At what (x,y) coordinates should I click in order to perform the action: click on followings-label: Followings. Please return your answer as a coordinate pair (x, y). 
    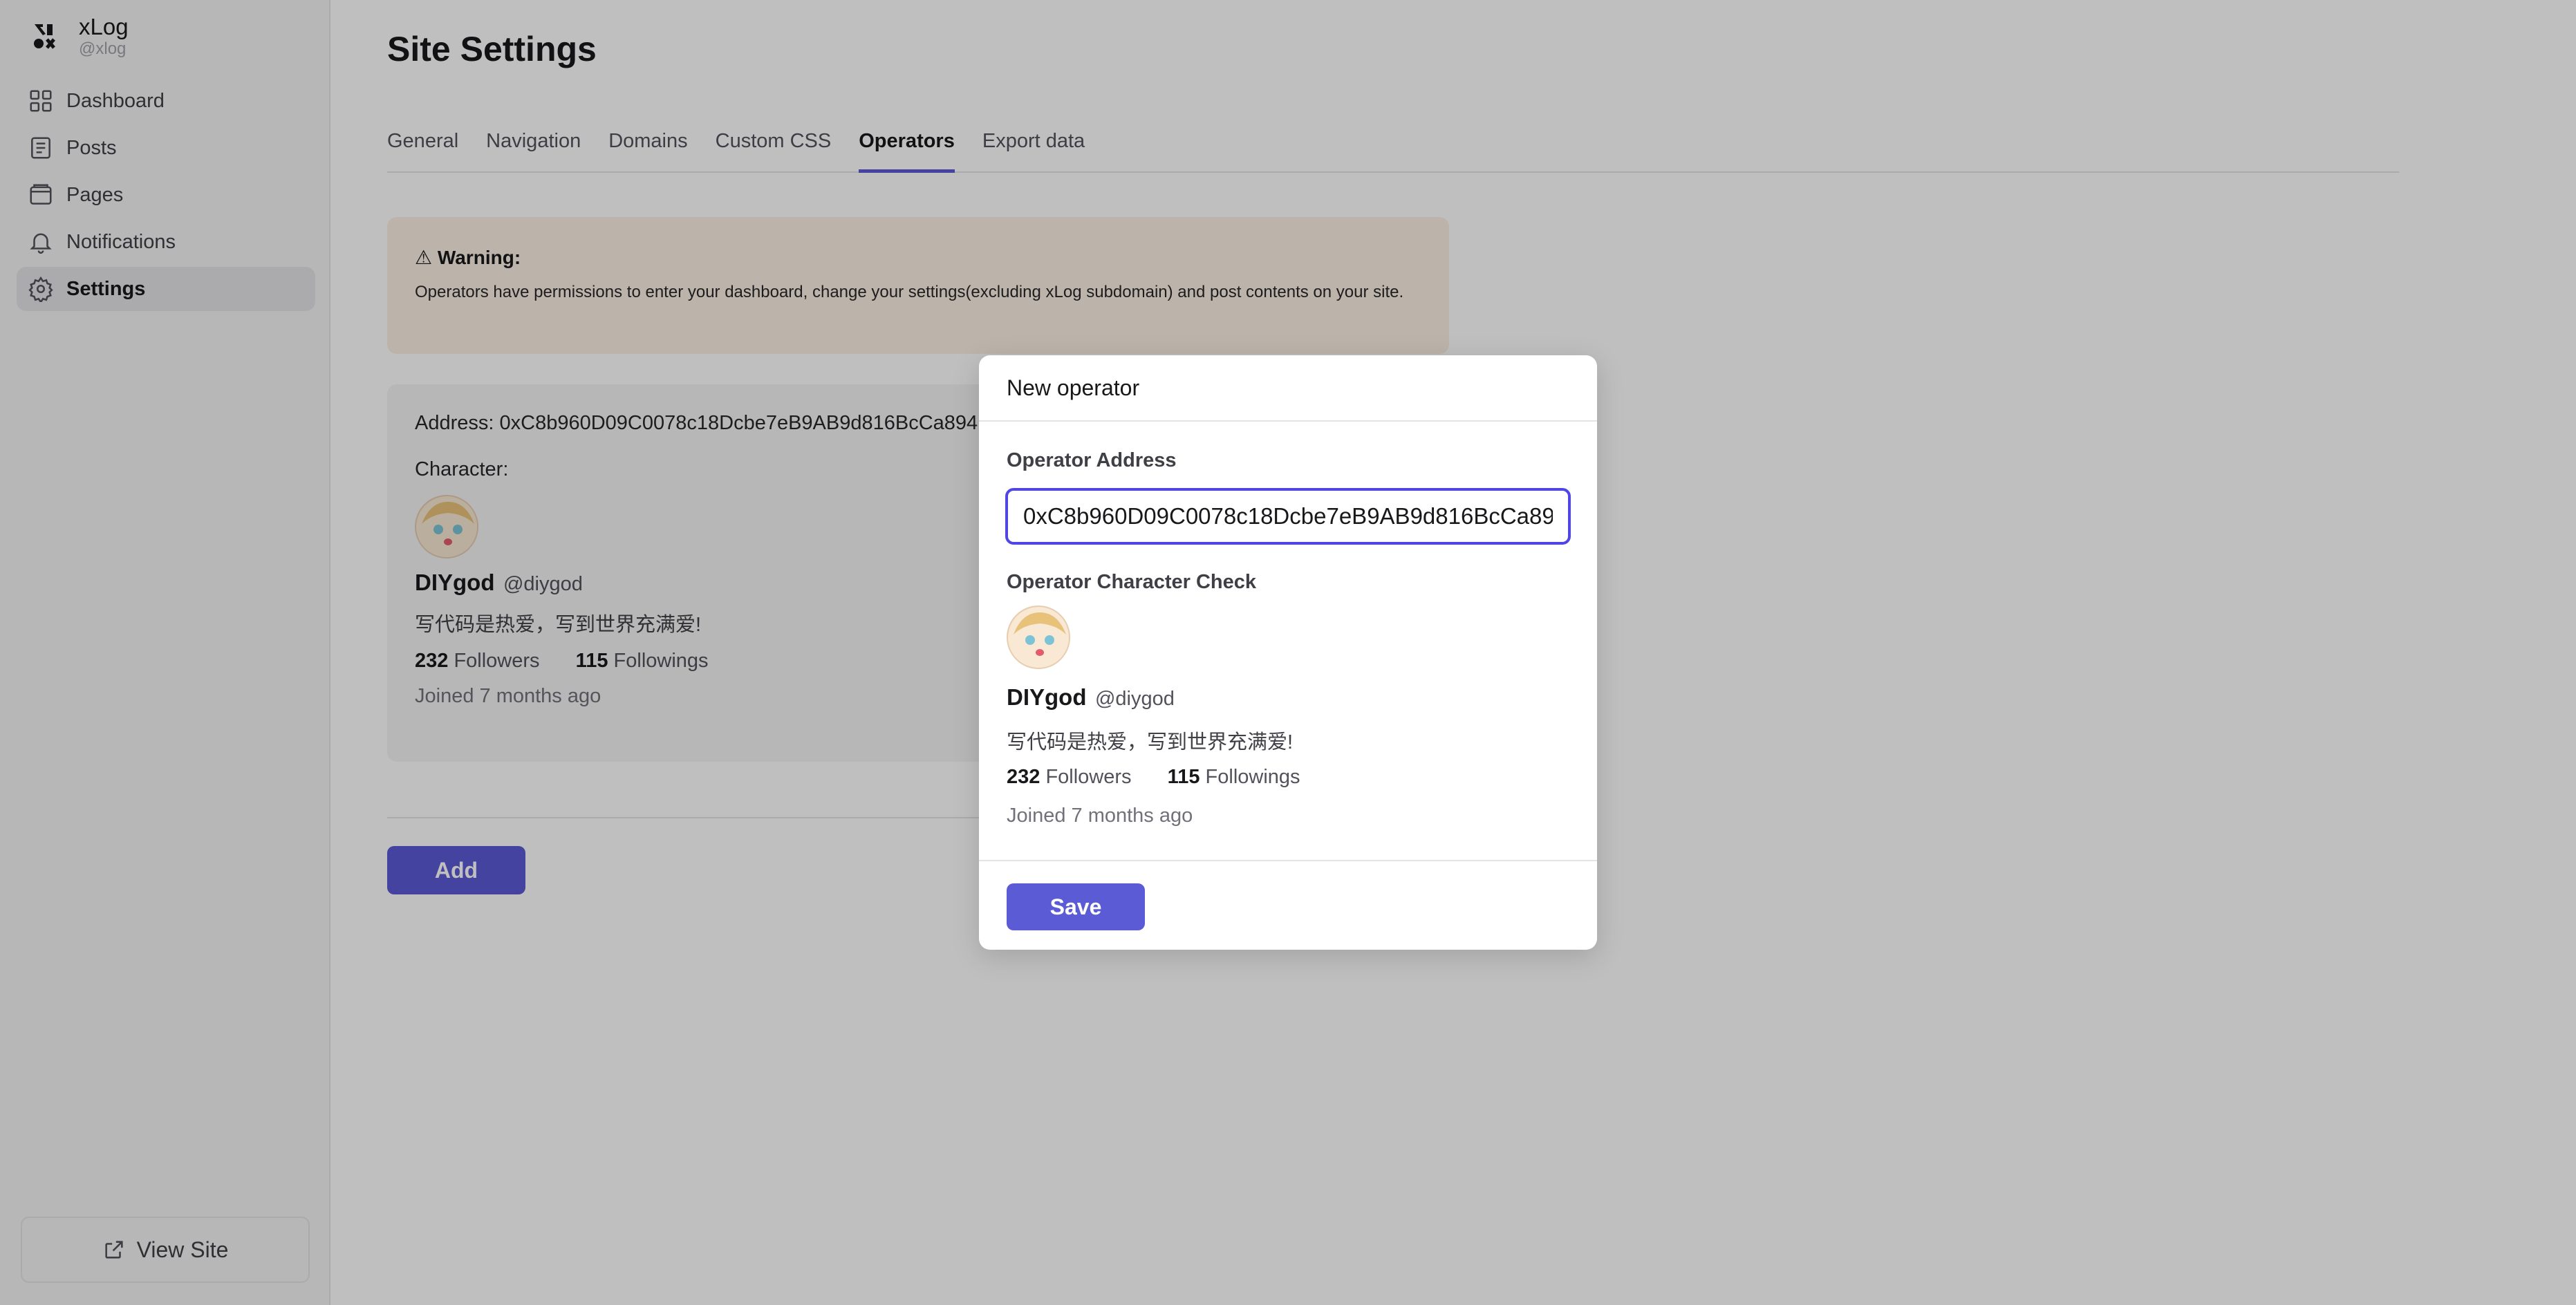
    Looking at the image, I should click on (1252, 777).